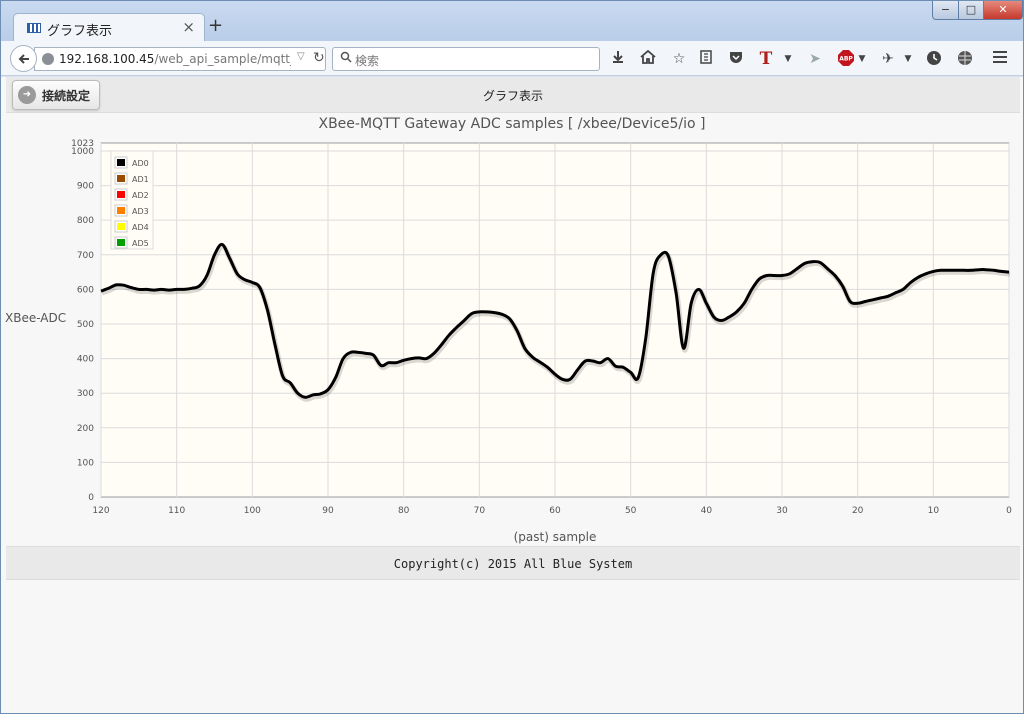 The width and height of the screenshot is (1024, 714). I want to click on back-arrow-icon, so click(23, 59).